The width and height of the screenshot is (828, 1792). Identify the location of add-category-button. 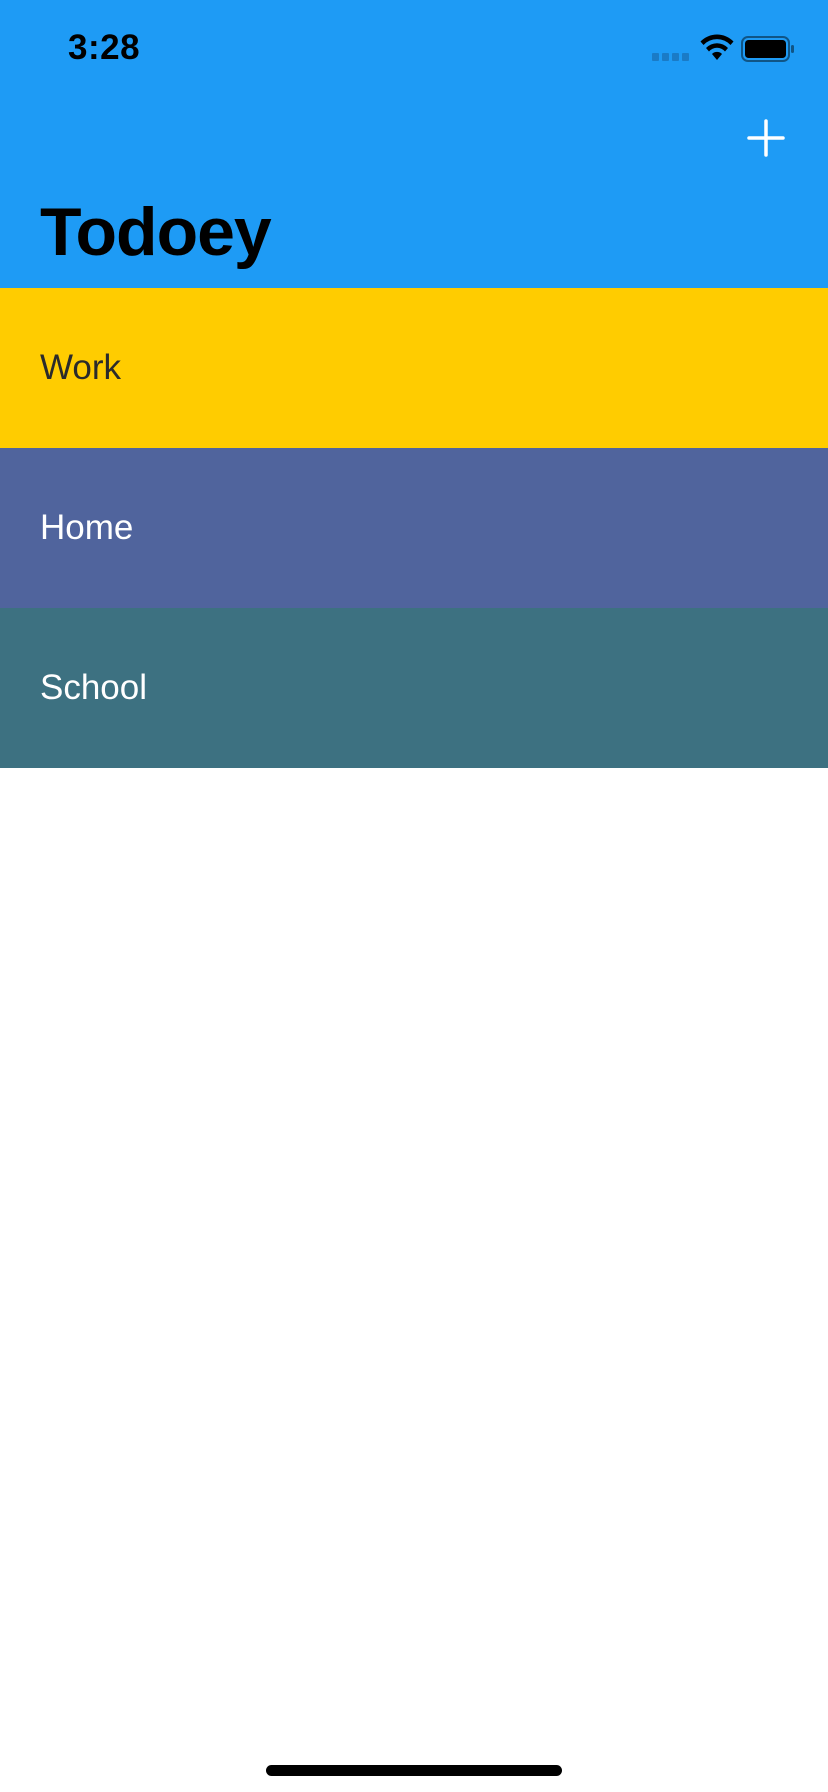
(766, 138).